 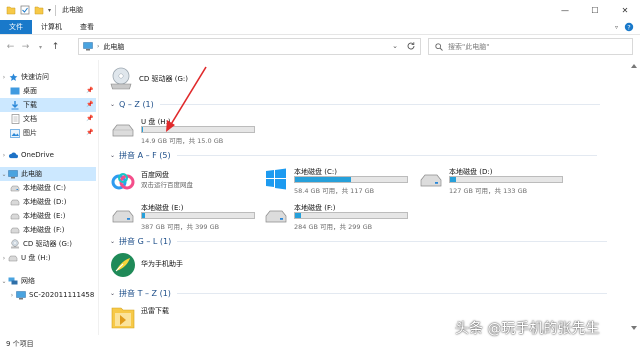 I want to click on tile-huawei-hisuite: 华为手机助手, so click(x=185, y=266).